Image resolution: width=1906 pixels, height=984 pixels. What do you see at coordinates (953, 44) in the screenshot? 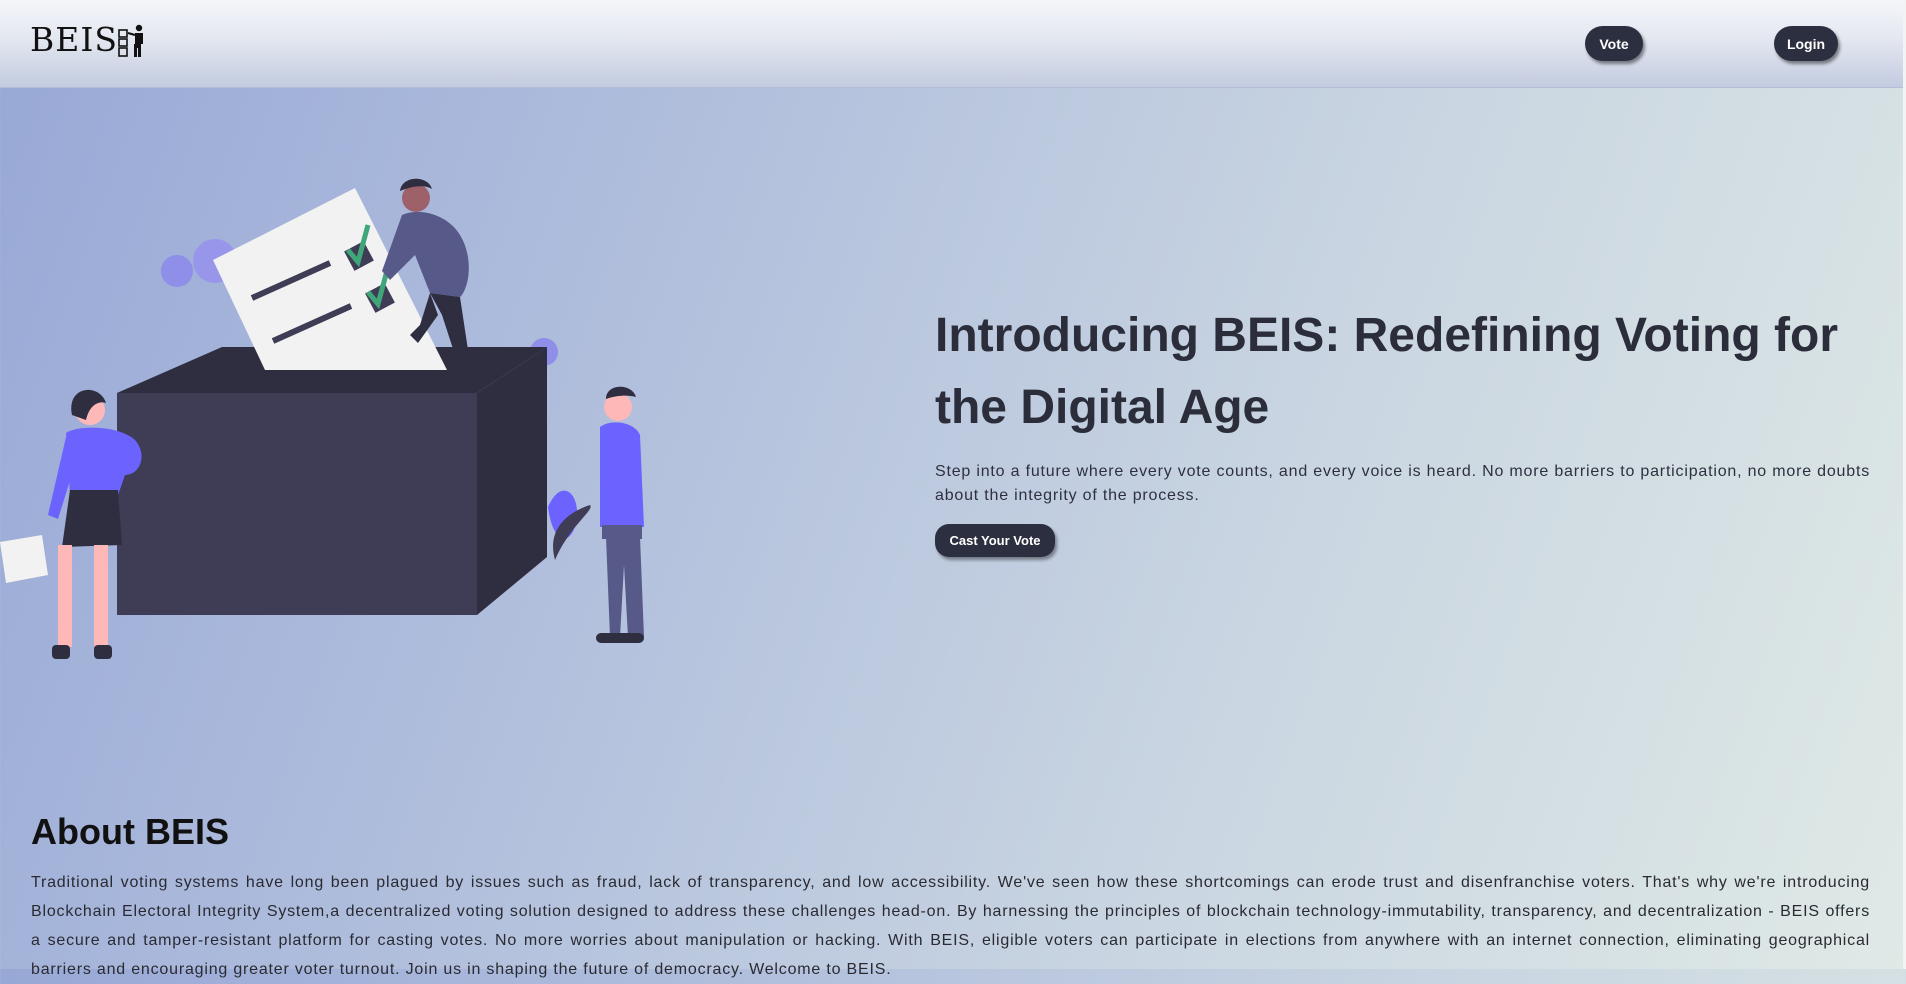
I see `navbar: BEIS Vote Login` at bounding box center [953, 44].